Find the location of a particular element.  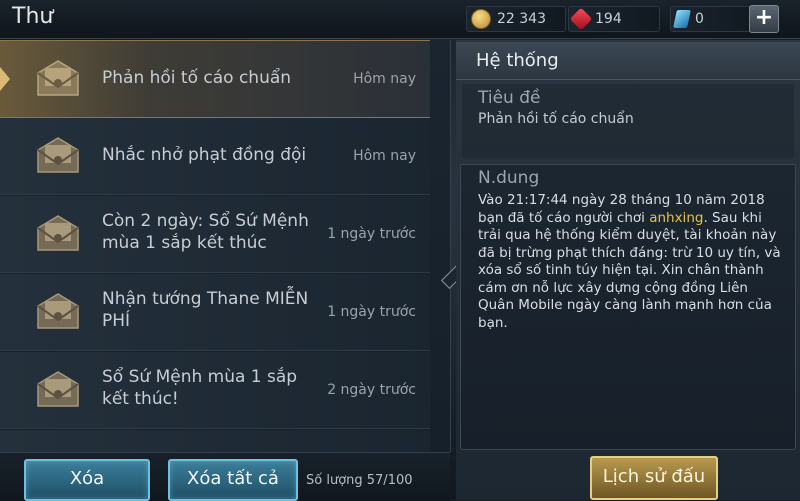

top-bar: Thư 22 343 194 0 + is located at coordinates (400, 19).